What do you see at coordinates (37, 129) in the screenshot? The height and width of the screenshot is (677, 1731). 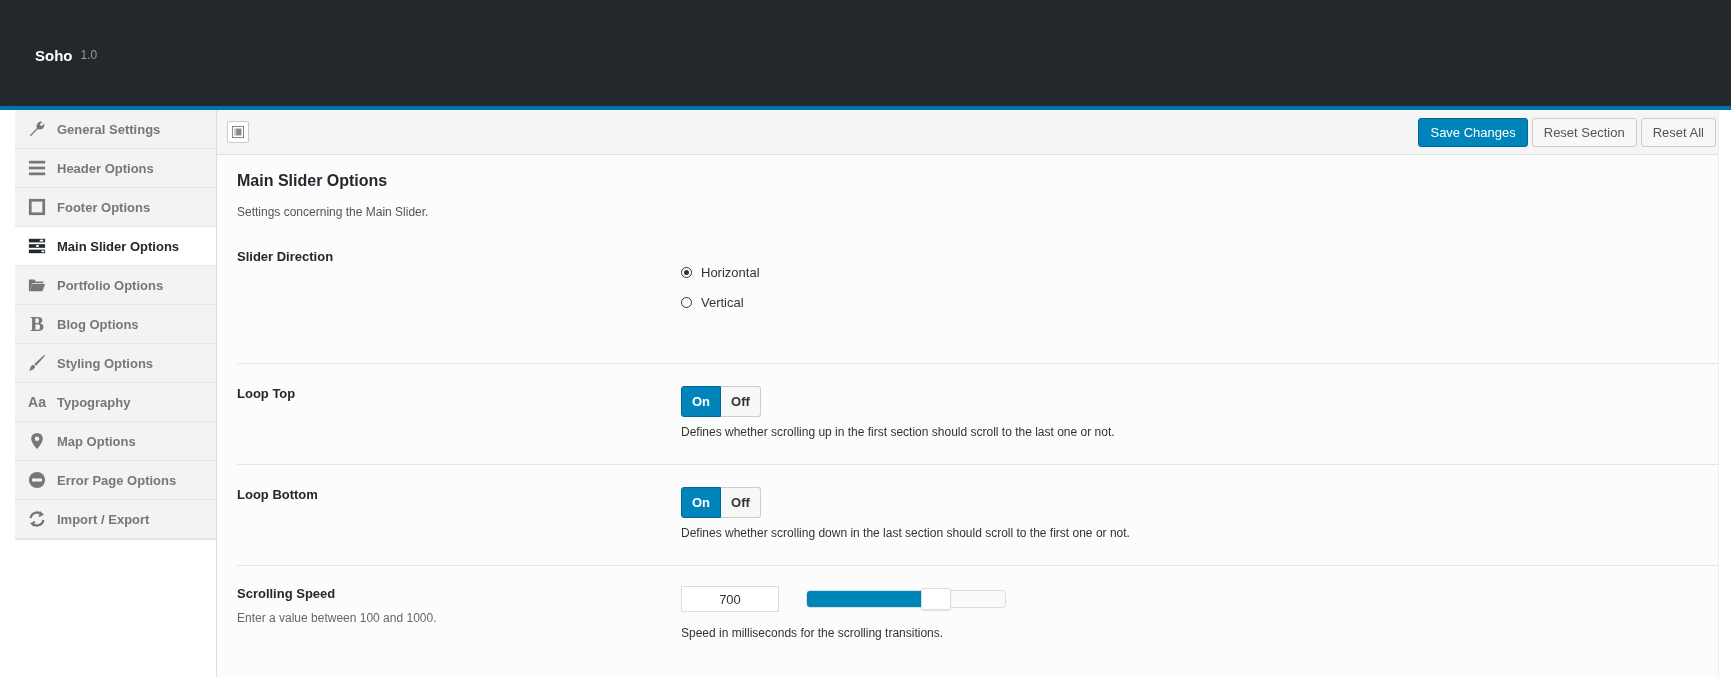 I see `wrench-icon` at bounding box center [37, 129].